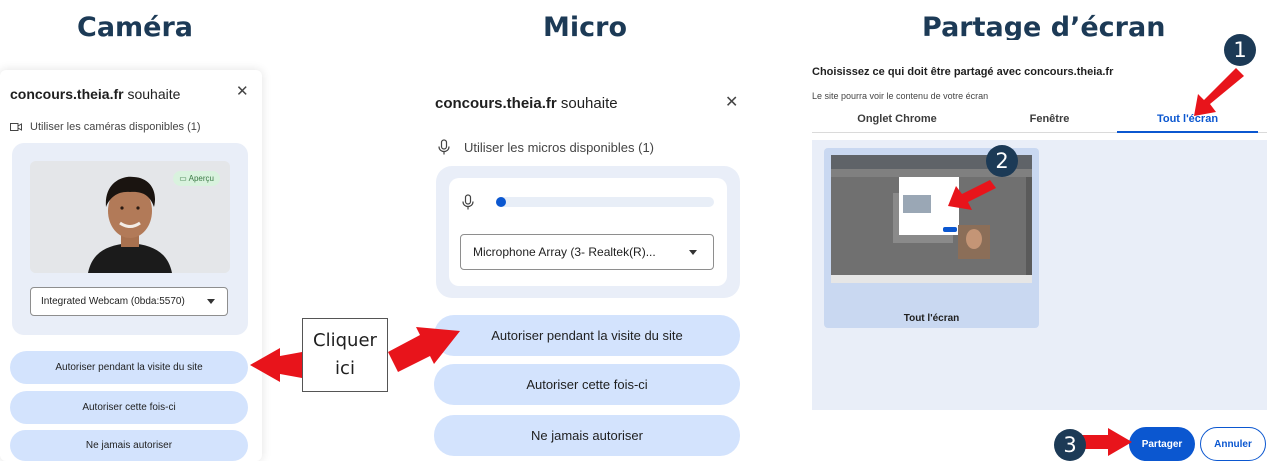 Image resolution: width=1267 pixels, height=461 pixels. What do you see at coordinates (276, 365) in the screenshot?
I see `arrow-to-camera-allow` at bounding box center [276, 365].